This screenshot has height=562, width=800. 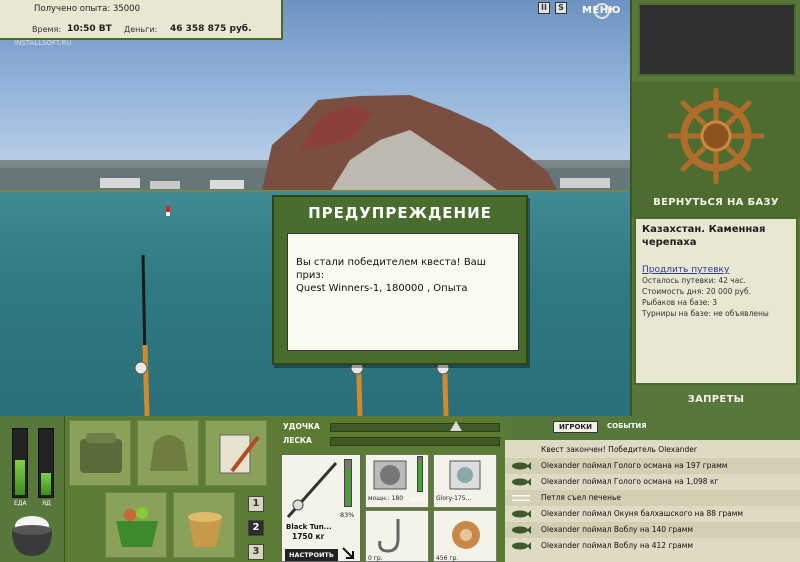 What do you see at coordinates (32, 535) in the screenshot?
I see `cauldron-icon` at bounding box center [32, 535].